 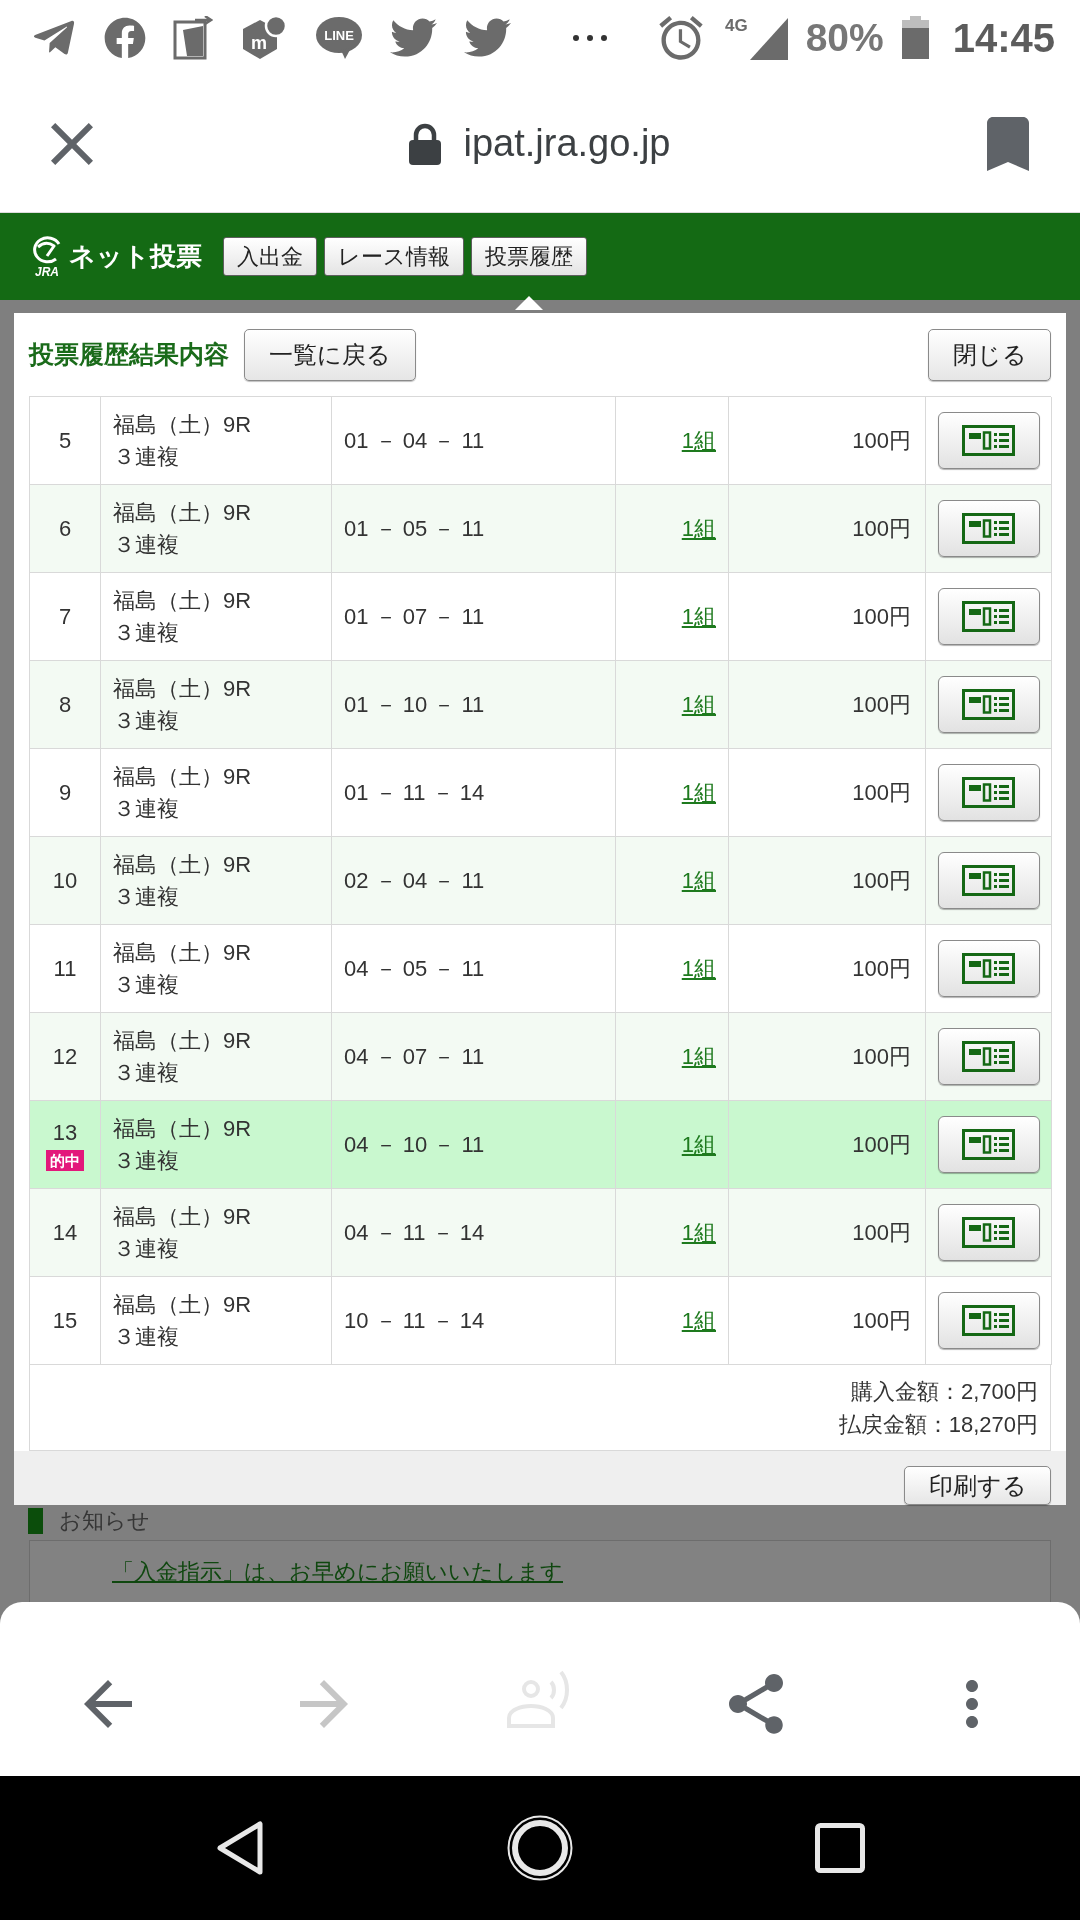 I want to click on back-to-list-button: 一覧に戻る, so click(x=330, y=354).